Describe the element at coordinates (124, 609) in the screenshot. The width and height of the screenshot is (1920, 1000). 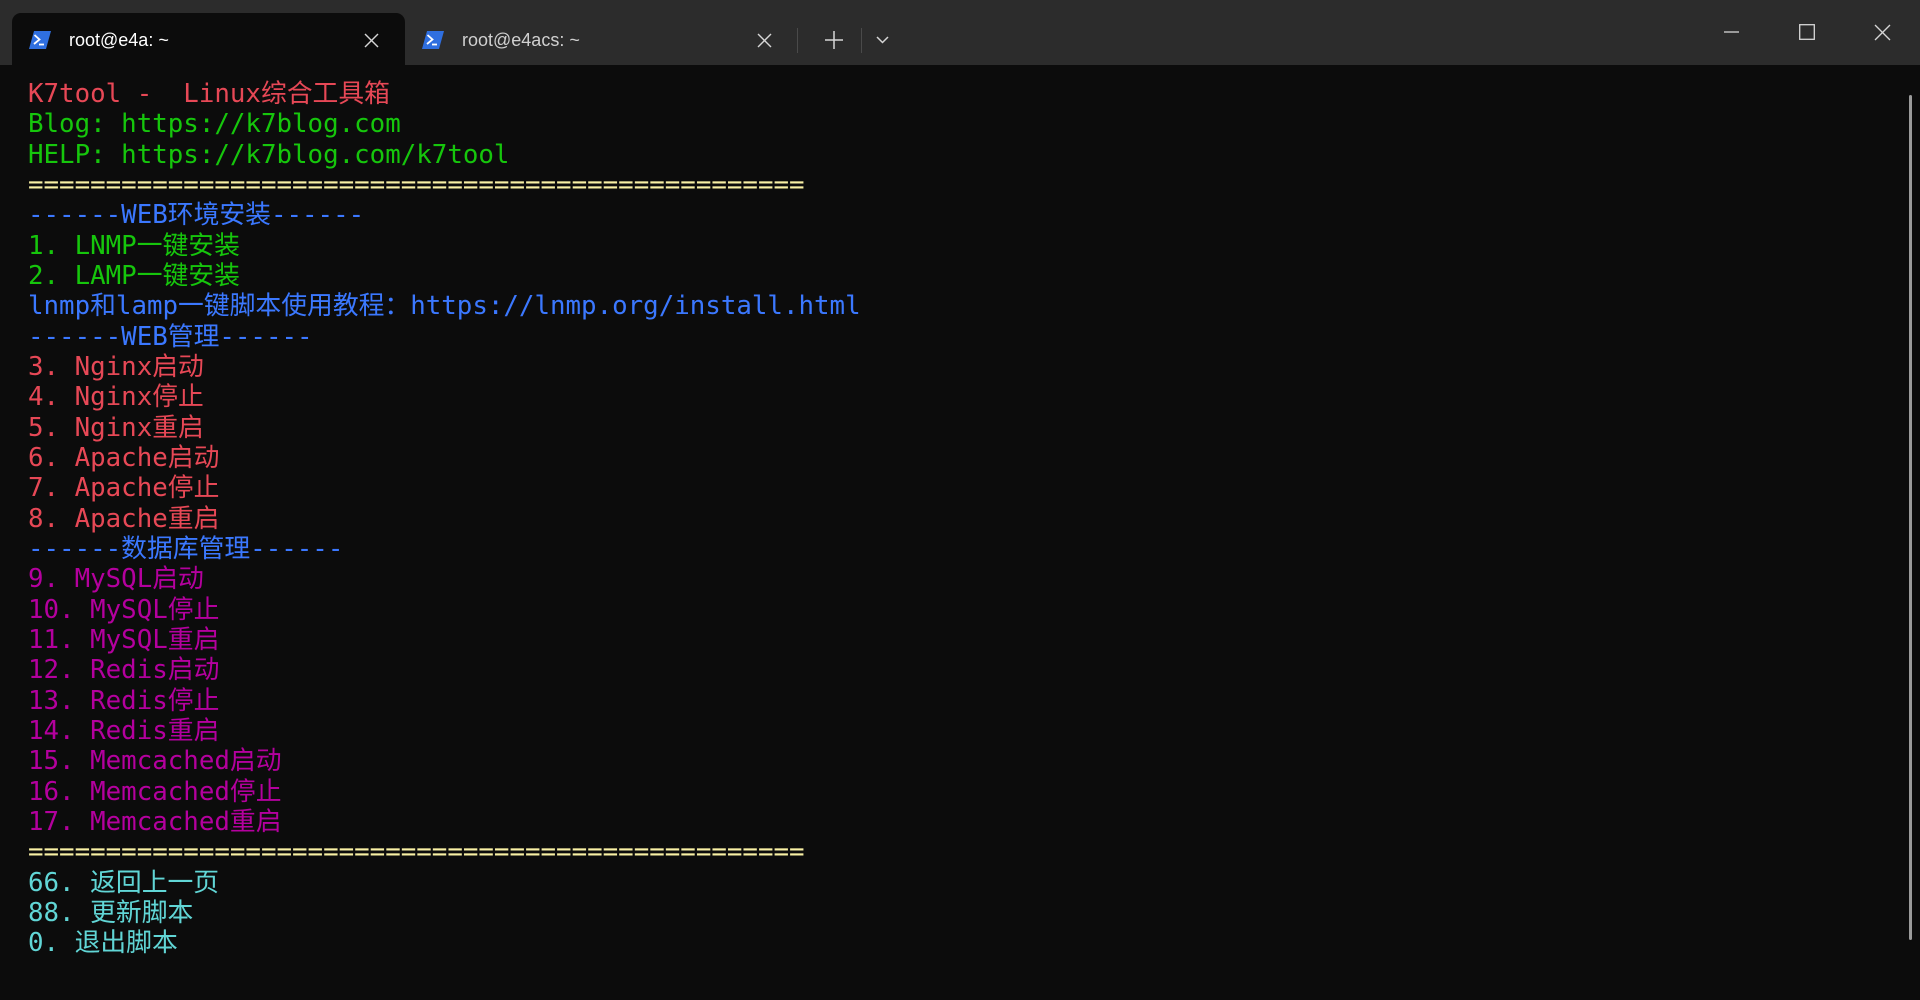
I see `menu-item-mysql-stop: 10. MySQL停止` at that location.